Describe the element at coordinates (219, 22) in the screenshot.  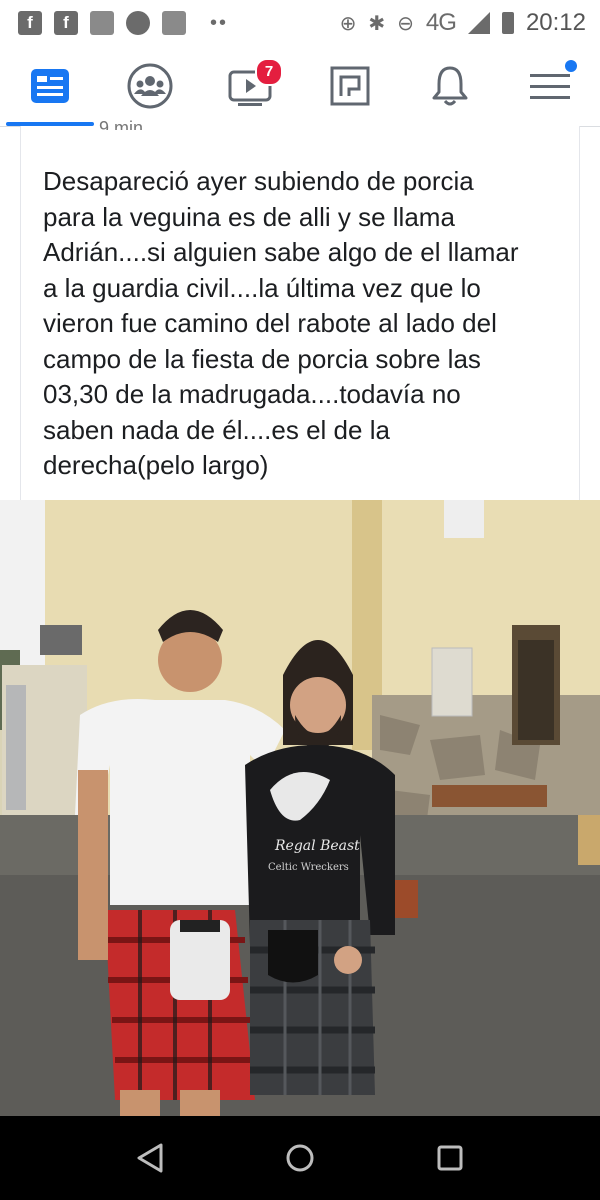
I see `more-notifications-icon: ••` at that location.